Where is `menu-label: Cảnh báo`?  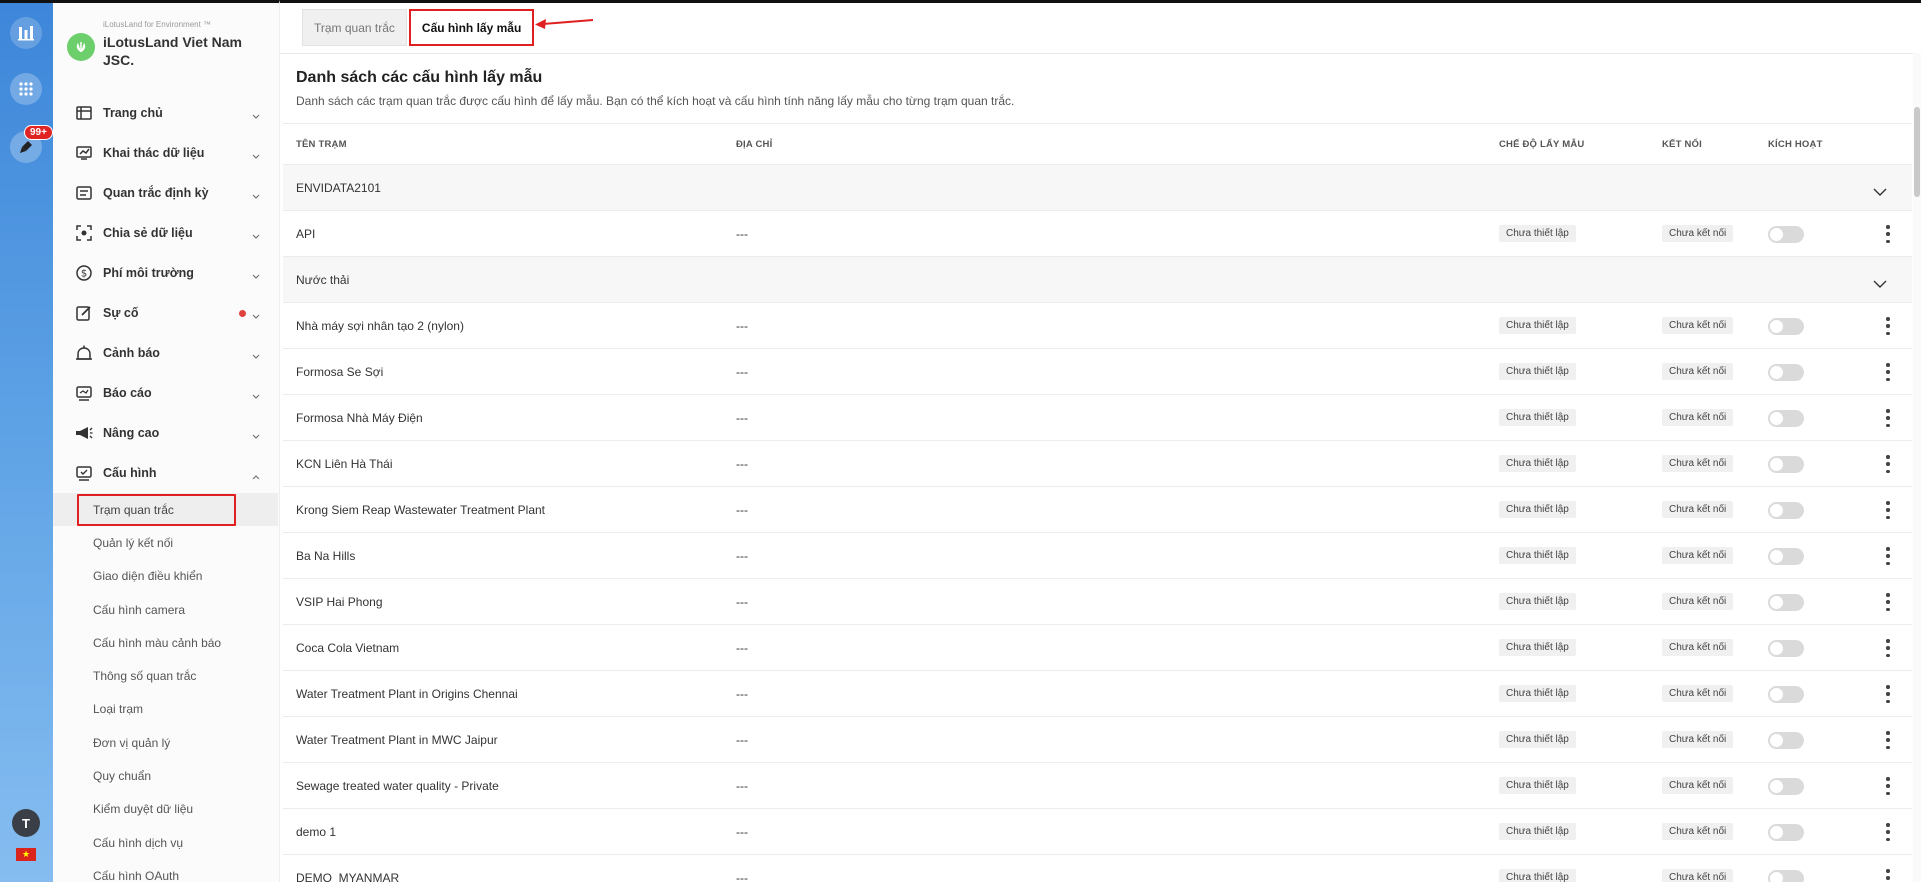
menu-label: Cảnh báo is located at coordinates (131, 353).